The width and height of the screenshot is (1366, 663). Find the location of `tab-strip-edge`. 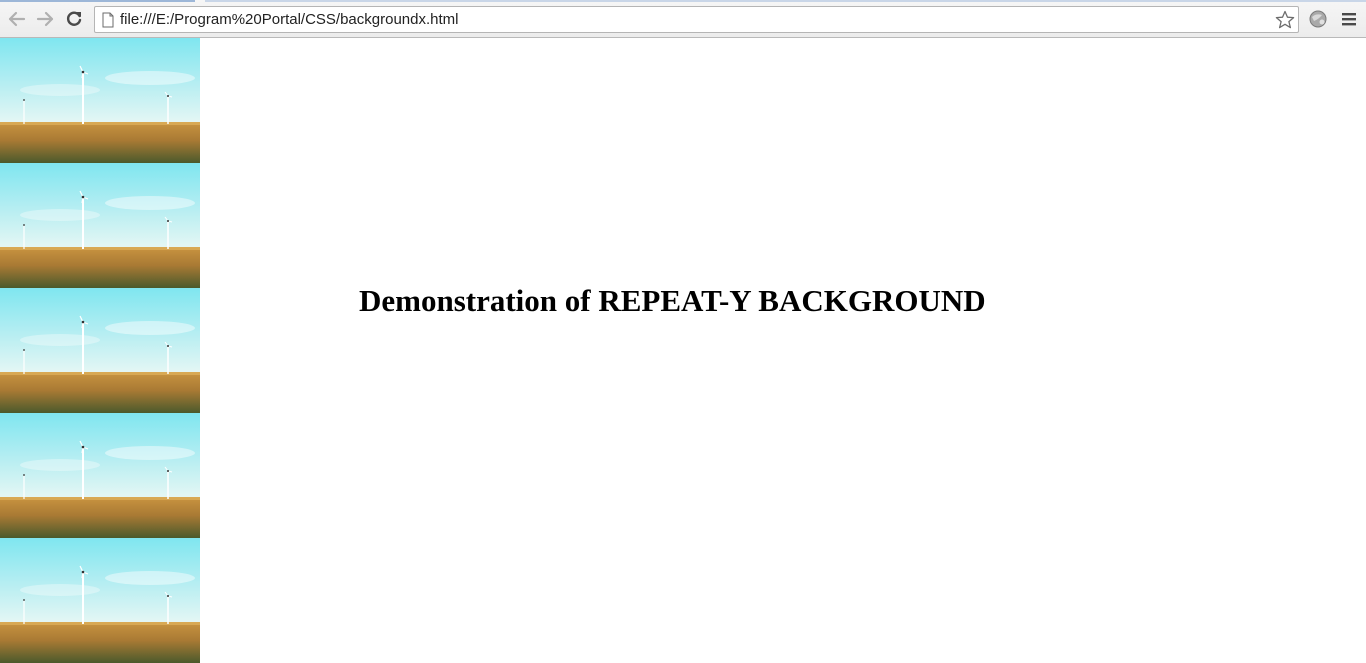

tab-strip-edge is located at coordinates (785, 1).